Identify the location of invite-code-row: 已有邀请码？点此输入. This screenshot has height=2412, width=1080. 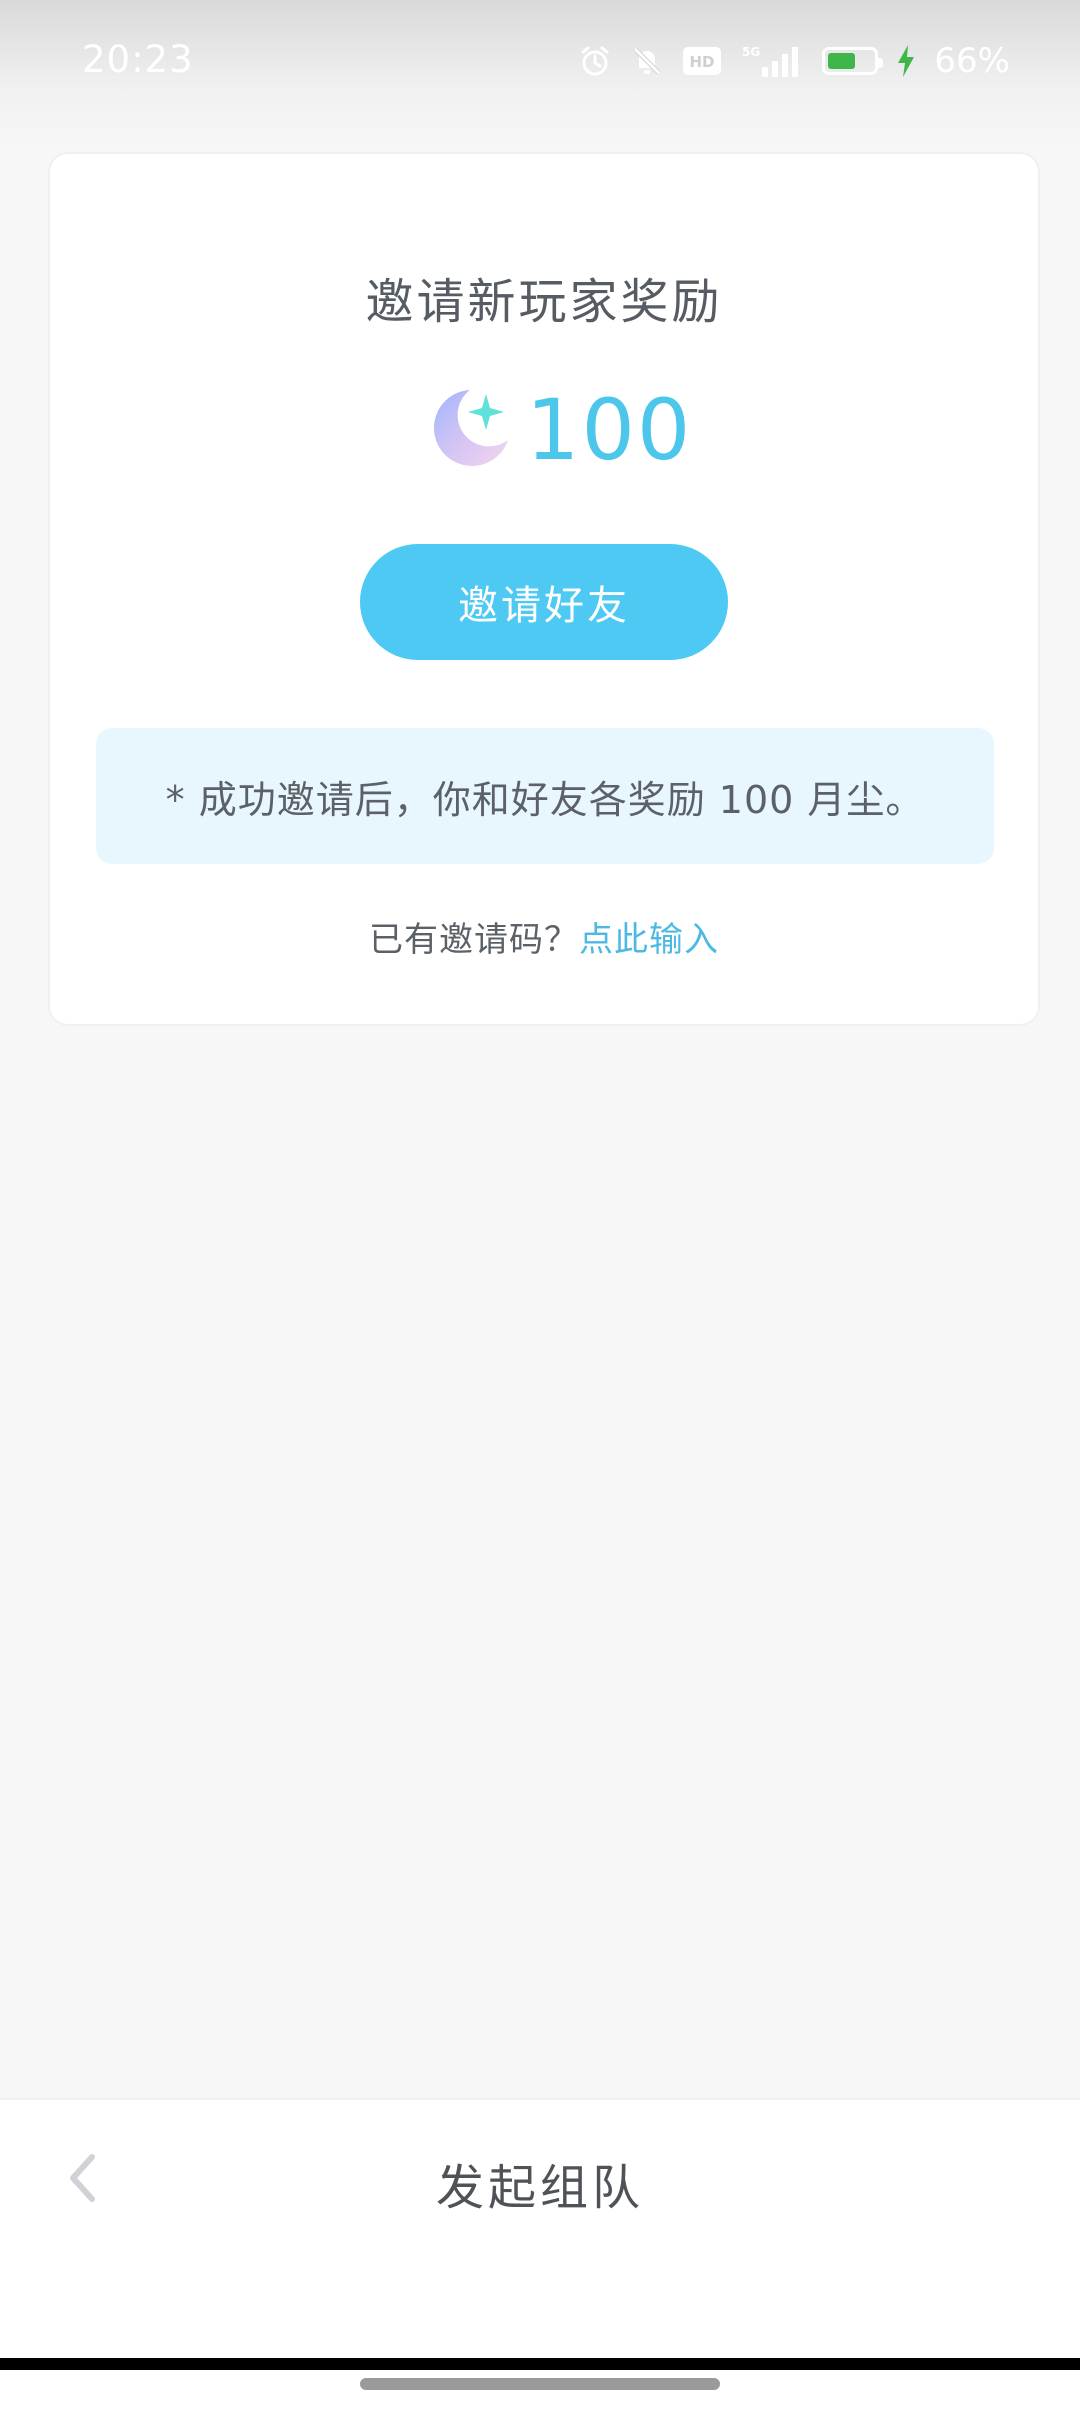
(544, 936).